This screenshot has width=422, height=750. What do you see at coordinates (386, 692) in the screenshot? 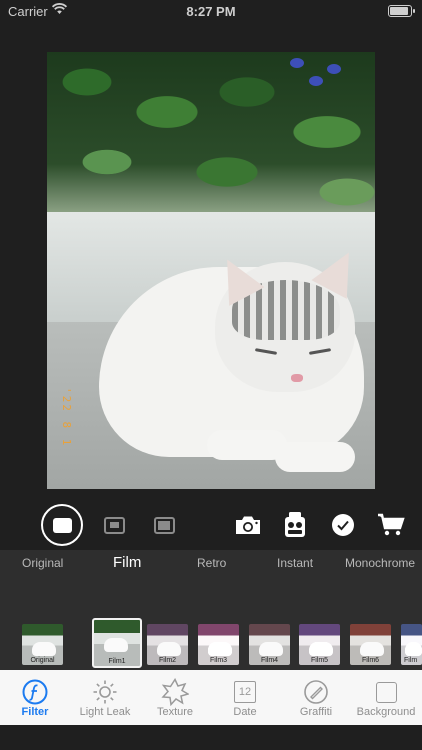
I see `background-icon` at bounding box center [386, 692].